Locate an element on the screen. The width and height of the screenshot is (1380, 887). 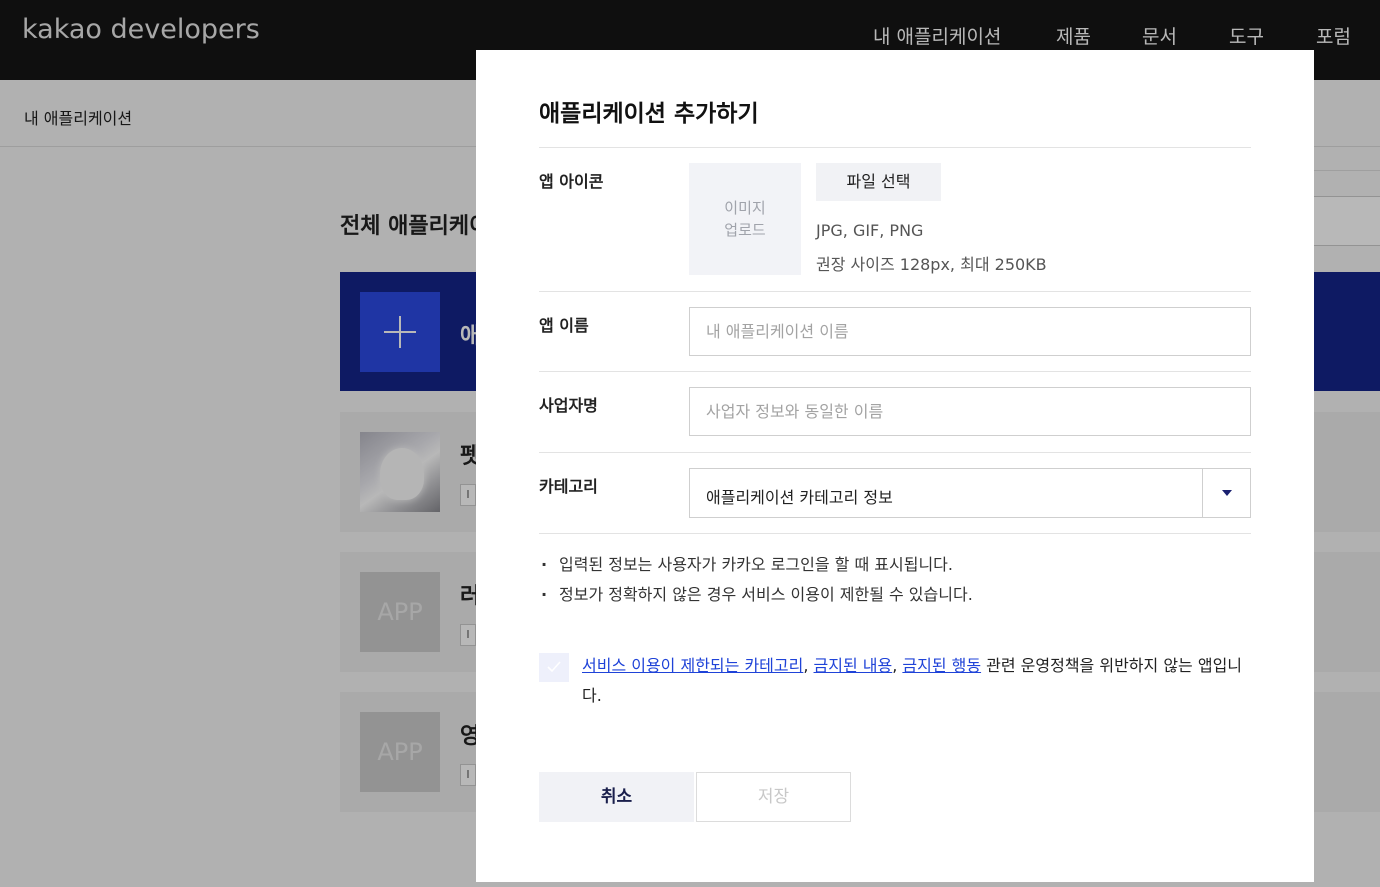
cancel-button: 취소 is located at coordinates (616, 797).